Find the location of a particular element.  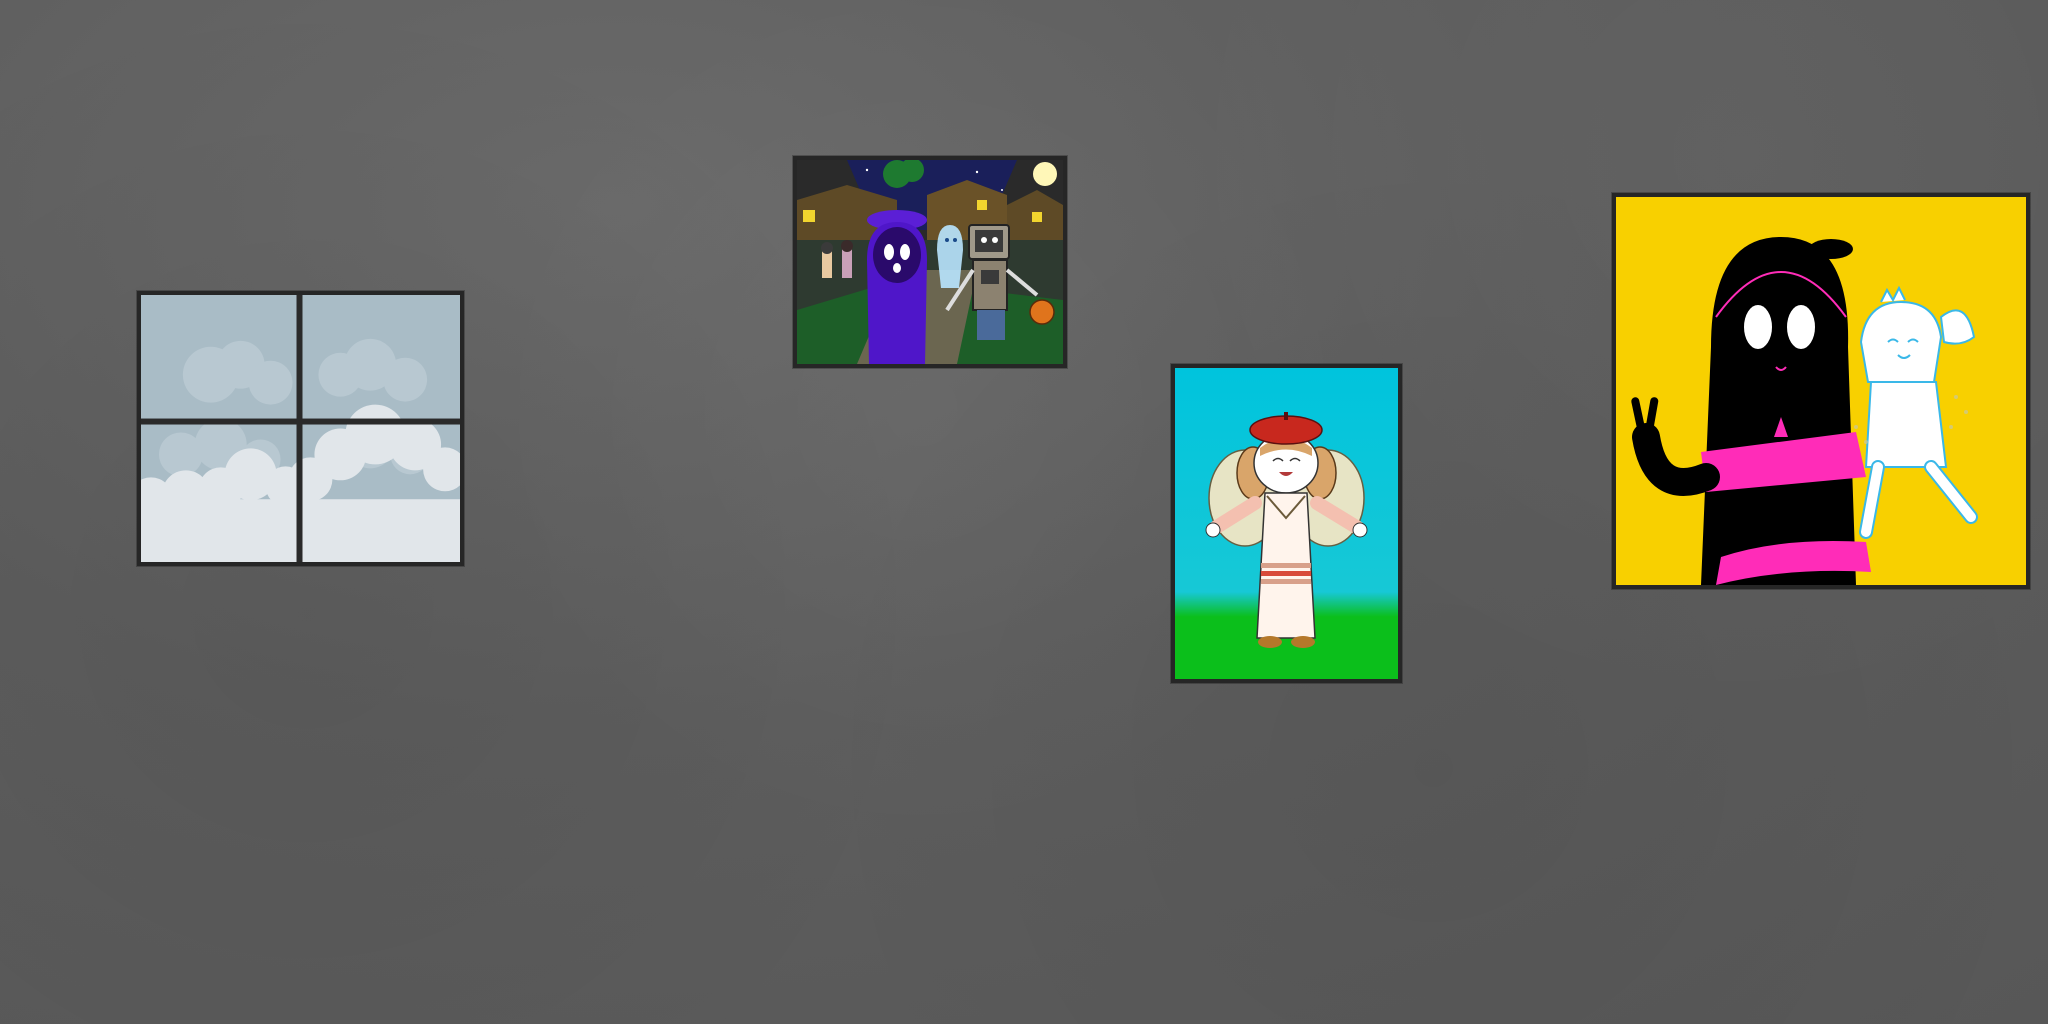

fairy-painting-icon is located at coordinates (1286, 523).